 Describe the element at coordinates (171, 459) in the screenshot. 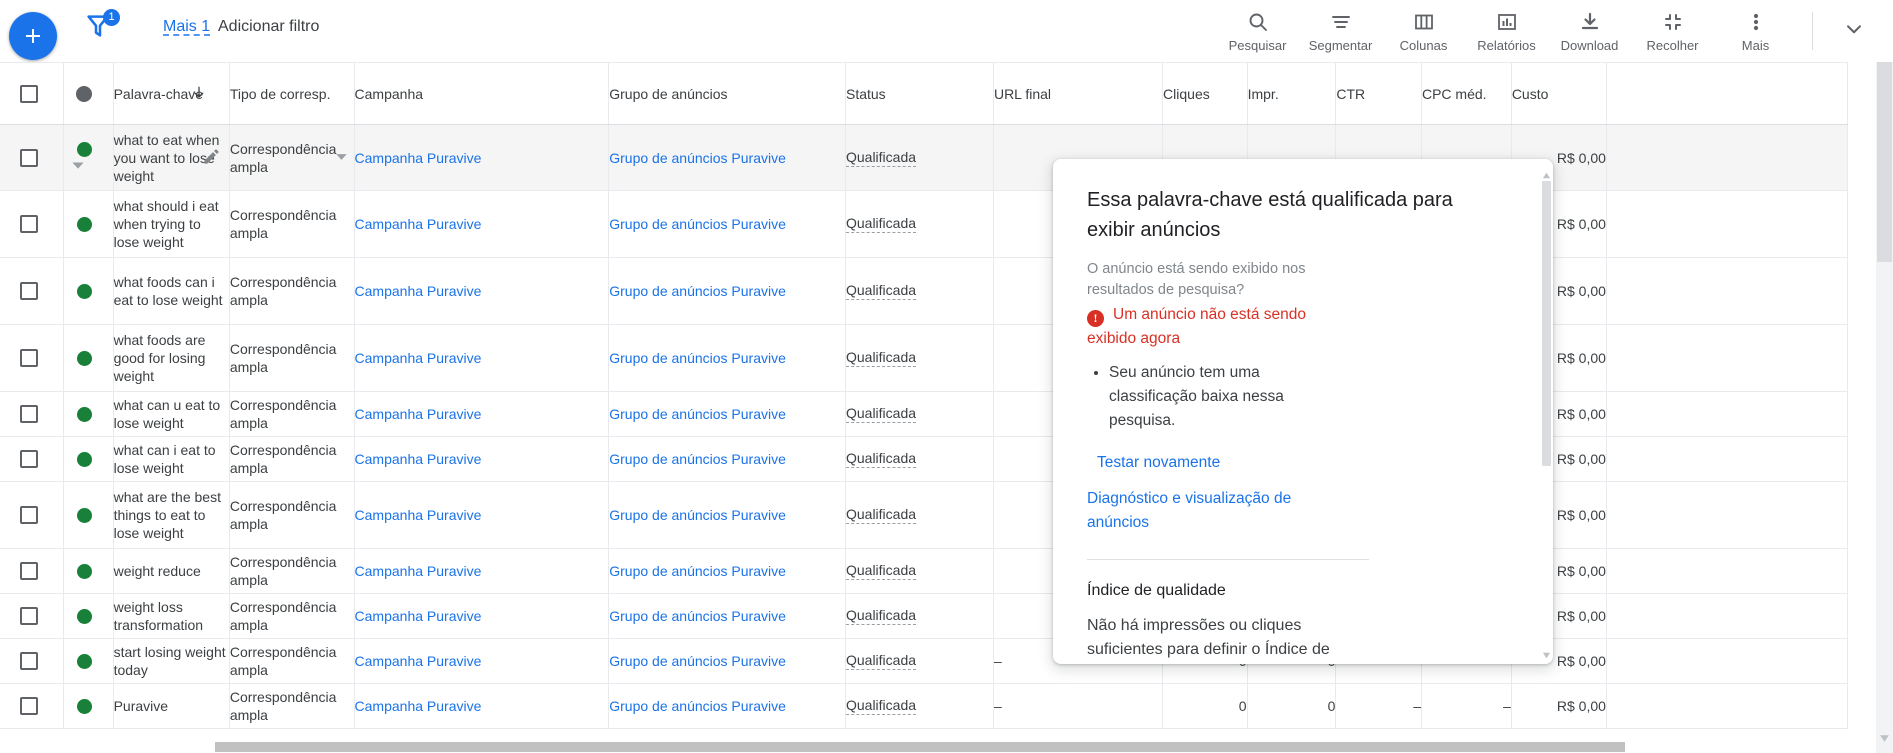

I see `keyword-cell: what can i eat to lose weight` at that location.